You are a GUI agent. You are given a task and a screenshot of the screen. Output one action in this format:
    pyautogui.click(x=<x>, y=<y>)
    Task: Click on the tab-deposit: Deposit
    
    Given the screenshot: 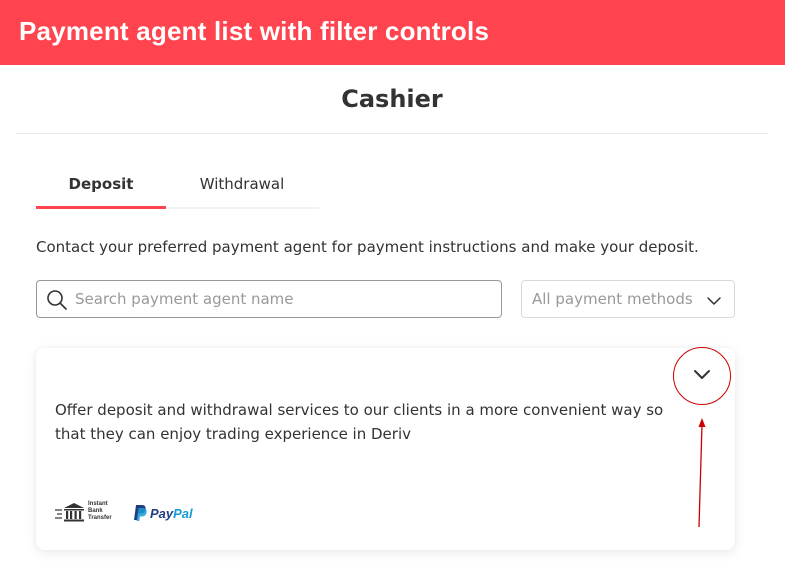 What is the action you would take?
    pyautogui.click(x=101, y=188)
    